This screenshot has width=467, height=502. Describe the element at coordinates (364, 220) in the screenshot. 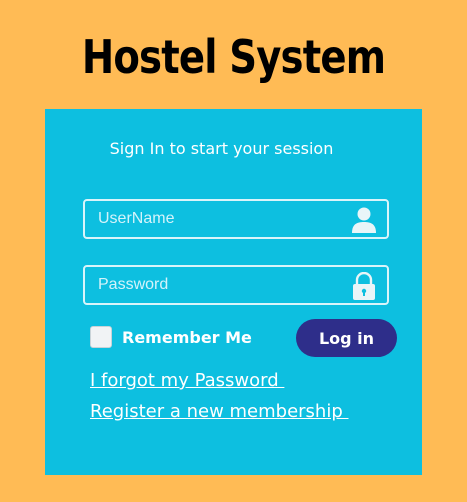

I see `user-icon` at that location.